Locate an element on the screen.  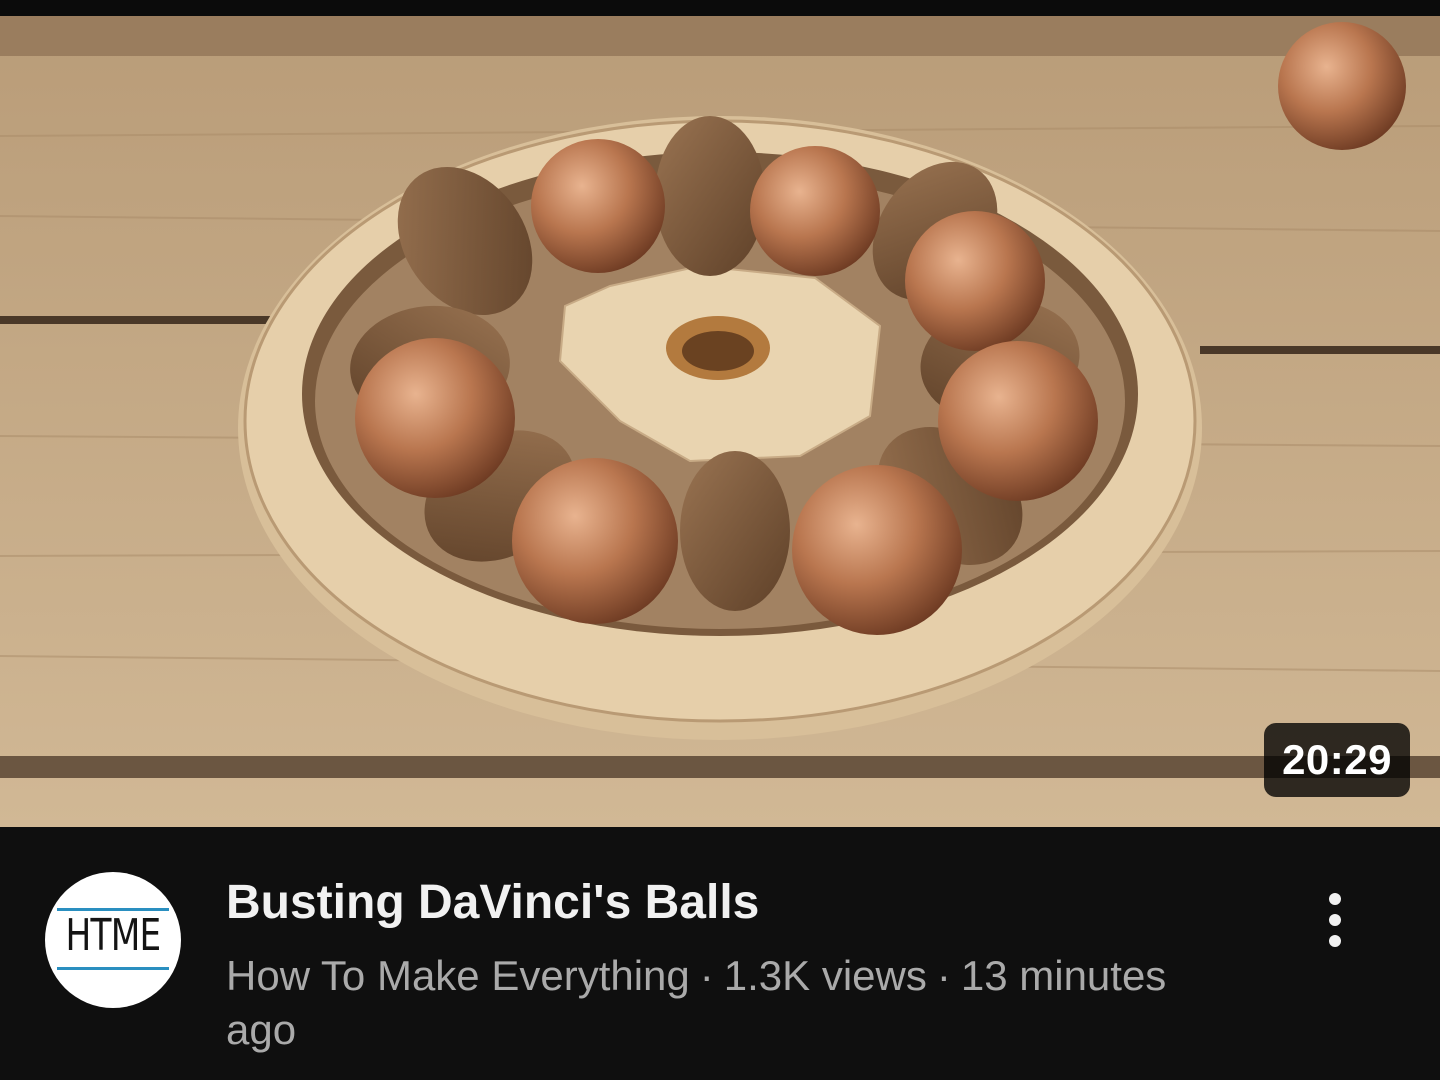
avatar-logo-text: HTME is located at coordinates (113, 935).